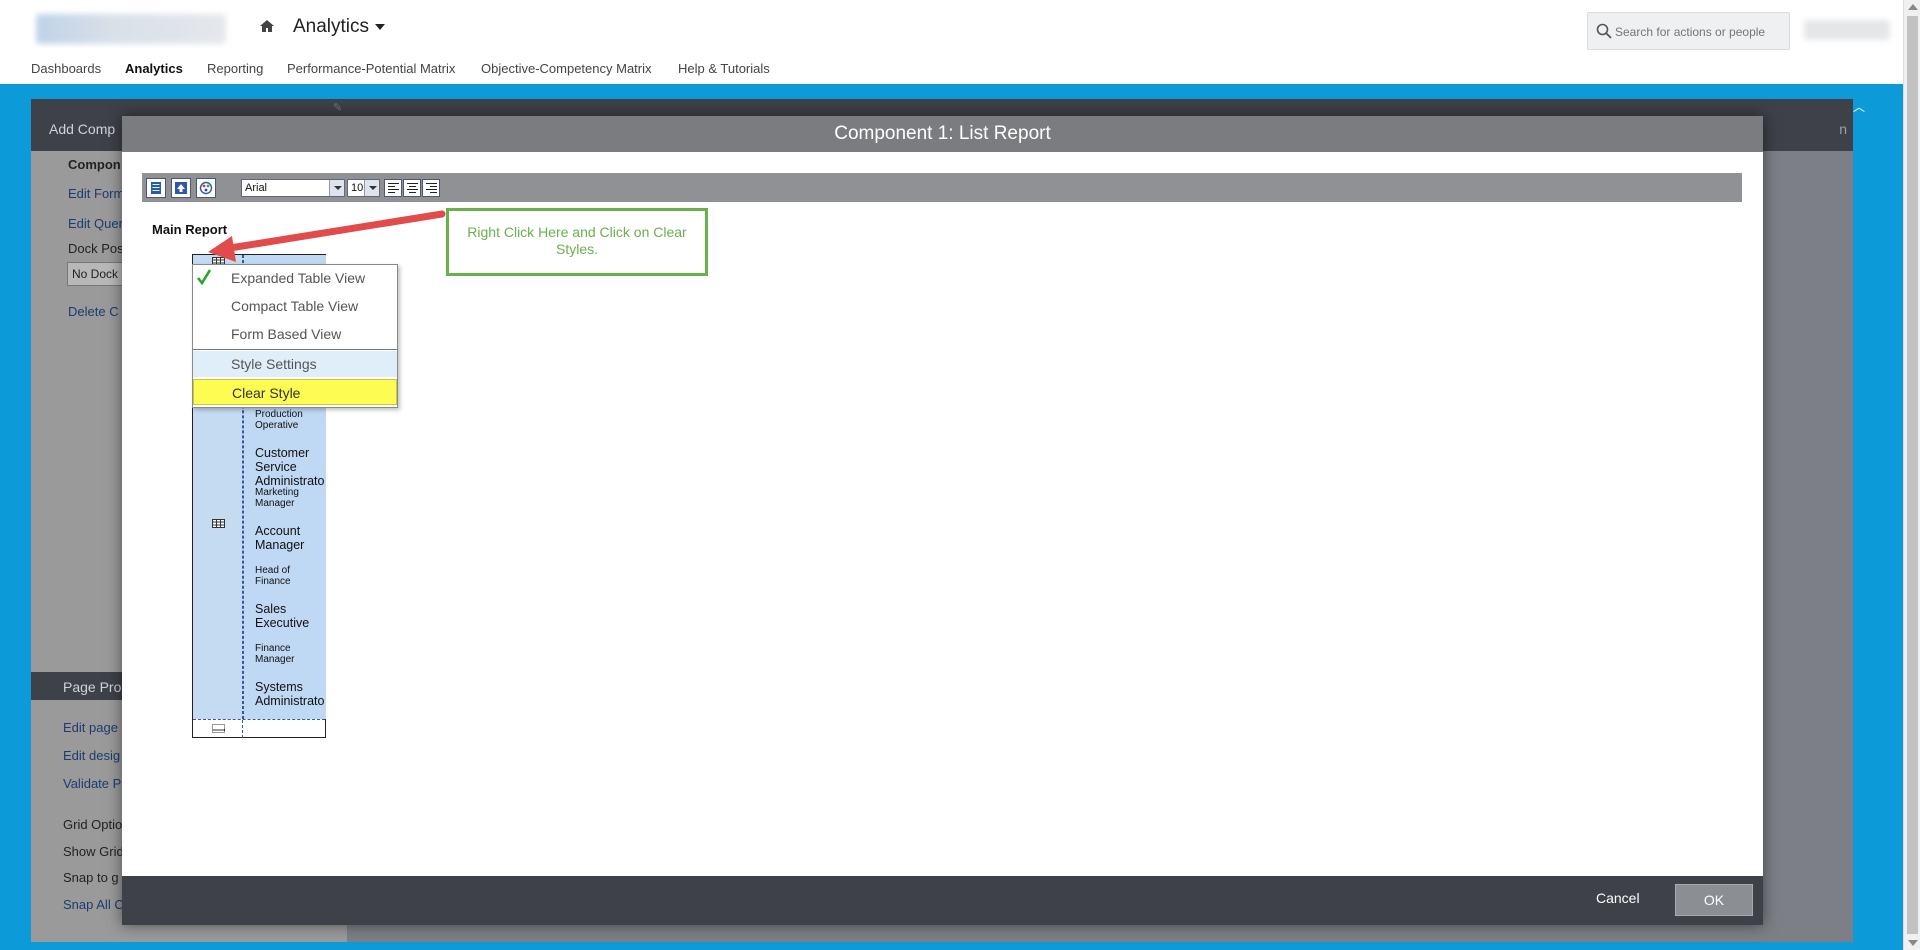  What do you see at coordinates (97, 274) in the screenshot?
I see `dock-position-select: No Dock` at bounding box center [97, 274].